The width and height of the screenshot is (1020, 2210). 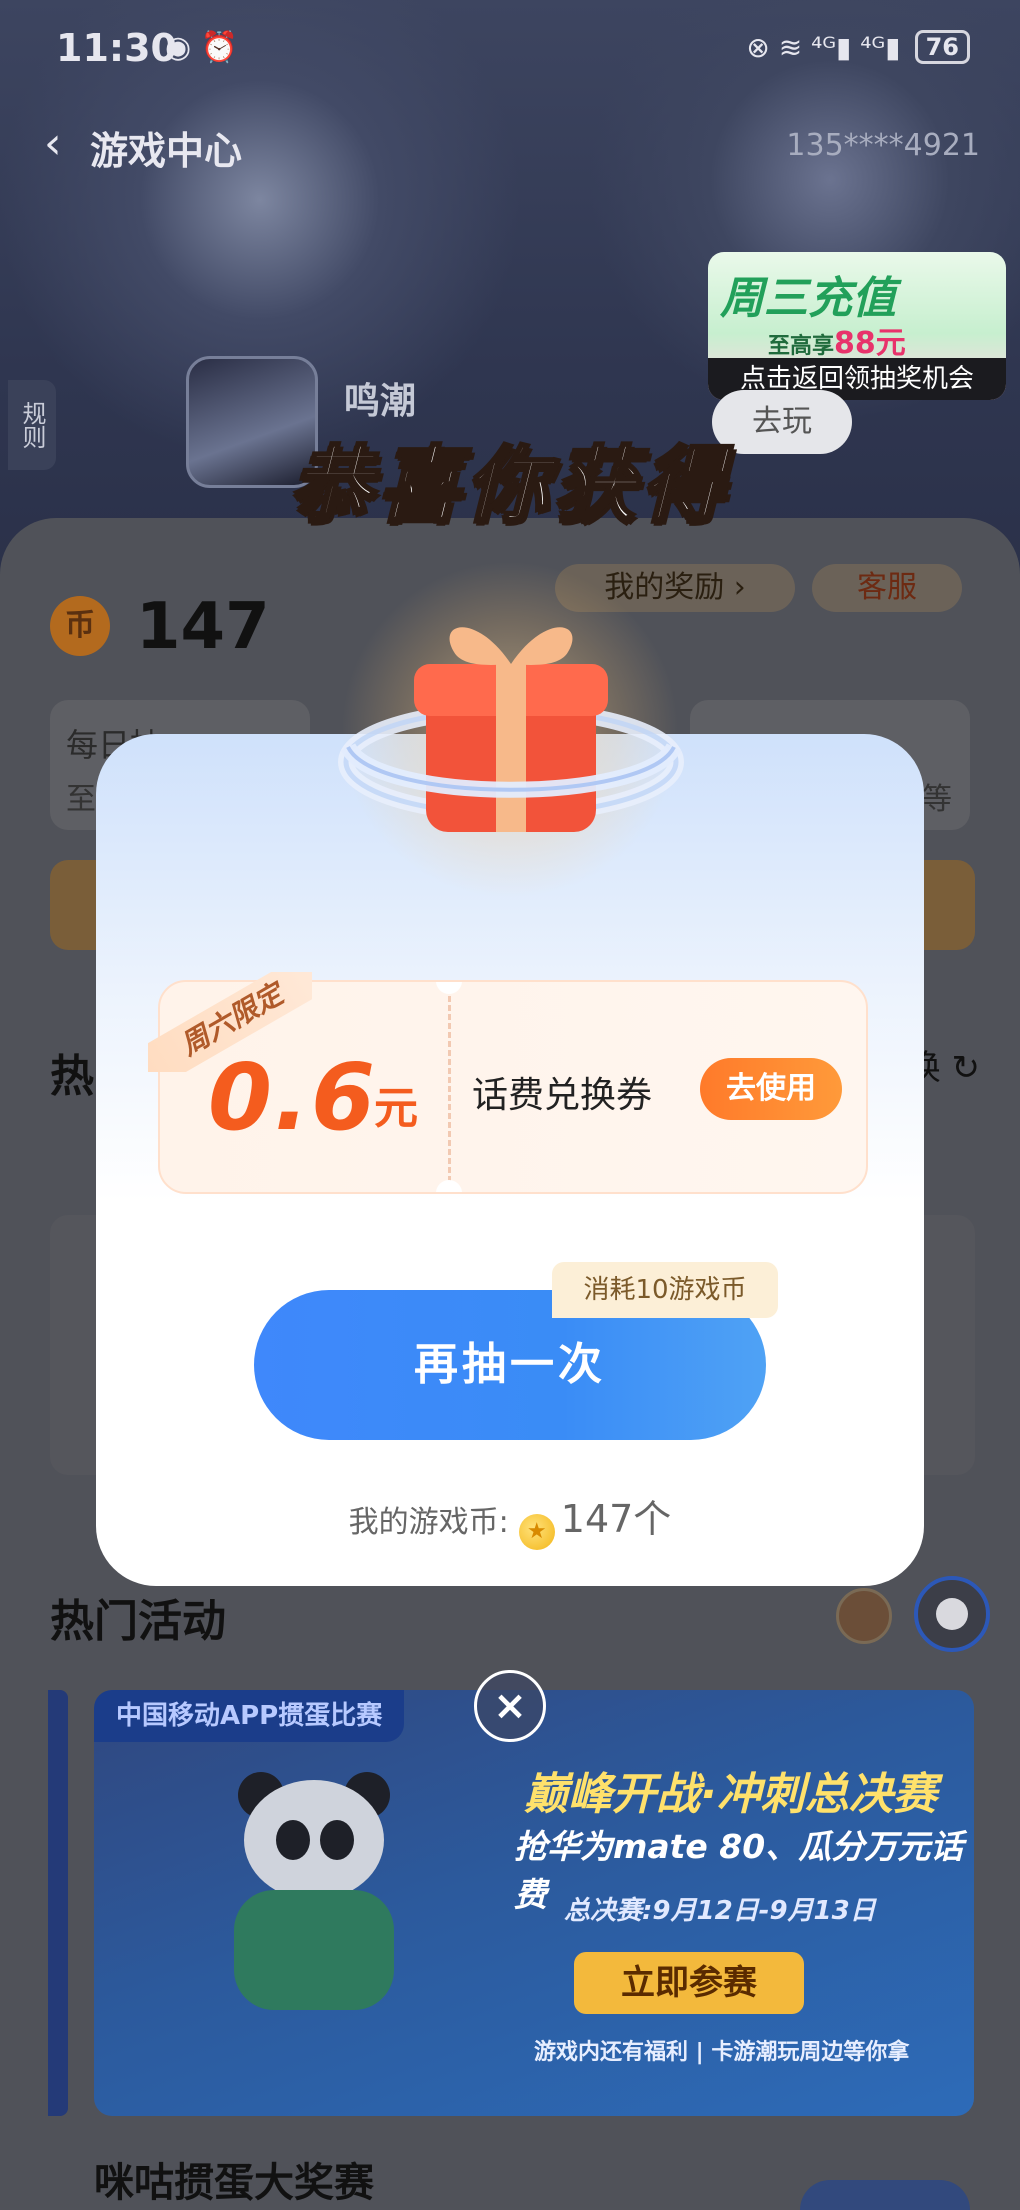 I want to click on next-activity-button, so click(x=885, y=2195).